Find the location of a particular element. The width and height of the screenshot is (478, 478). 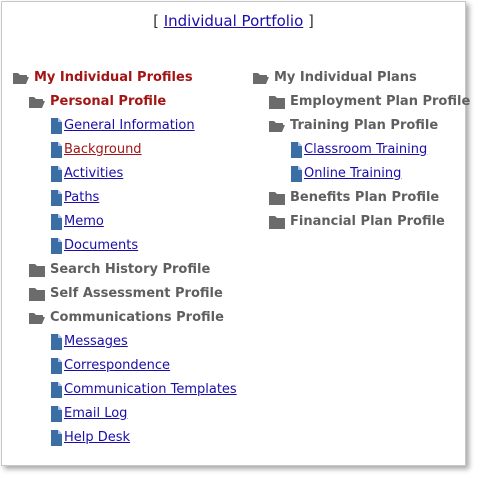

tree-label-communications-profile: Communications Profile is located at coordinates (137, 317).